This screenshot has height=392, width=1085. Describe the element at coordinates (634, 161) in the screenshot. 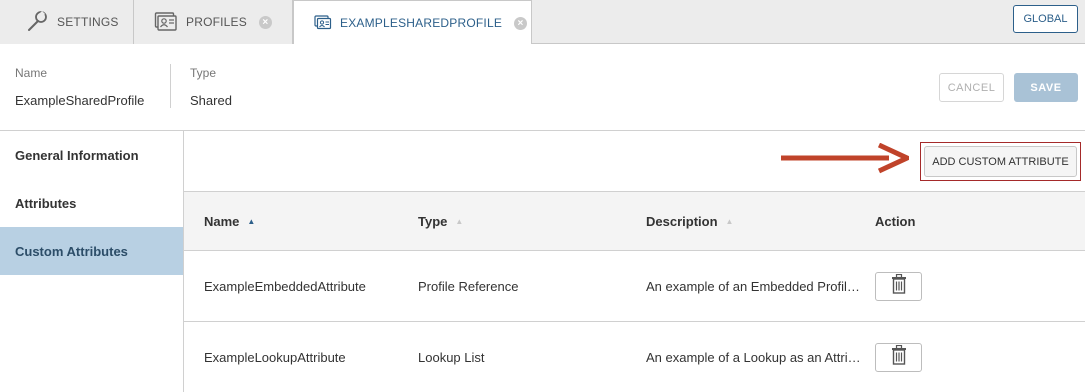

I see `toolbar: ADD CUSTOM ATTRIBUTE` at that location.